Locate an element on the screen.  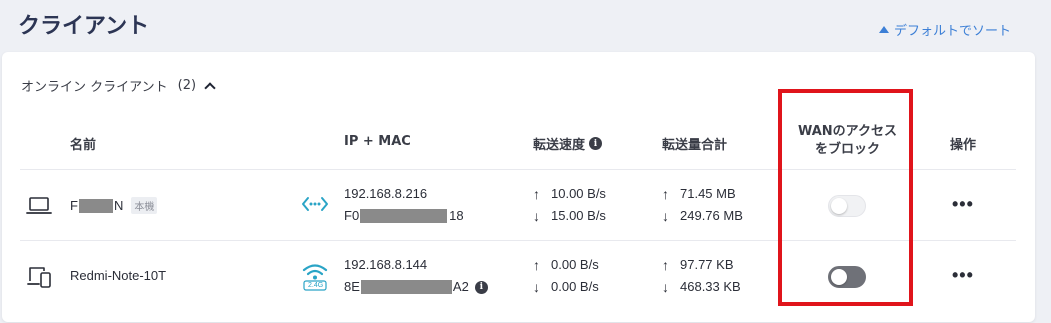
online-clients-toggle: オンライン クライアント (2) is located at coordinates (118, 85).